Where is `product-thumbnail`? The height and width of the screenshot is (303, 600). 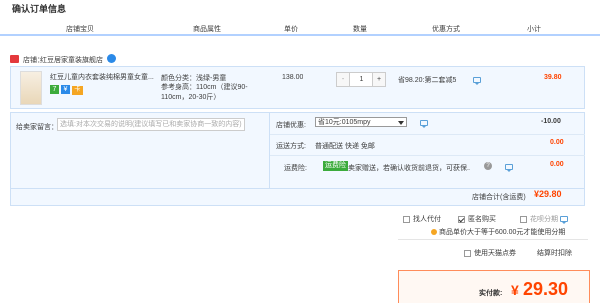
product-thumbnail is located at coordinates (31, 88).